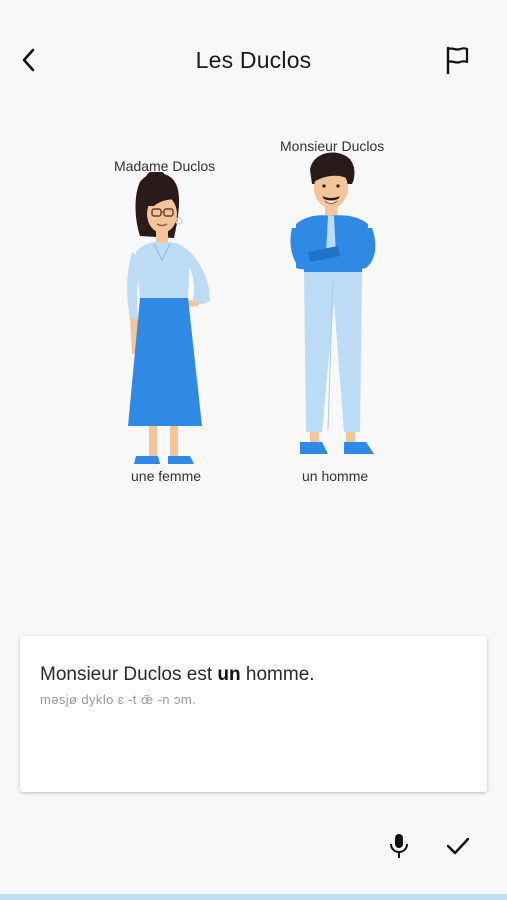 Image resolution: width=507 pixels, height=900 pixels. I want to click on flag-icon, so click(457, 60).